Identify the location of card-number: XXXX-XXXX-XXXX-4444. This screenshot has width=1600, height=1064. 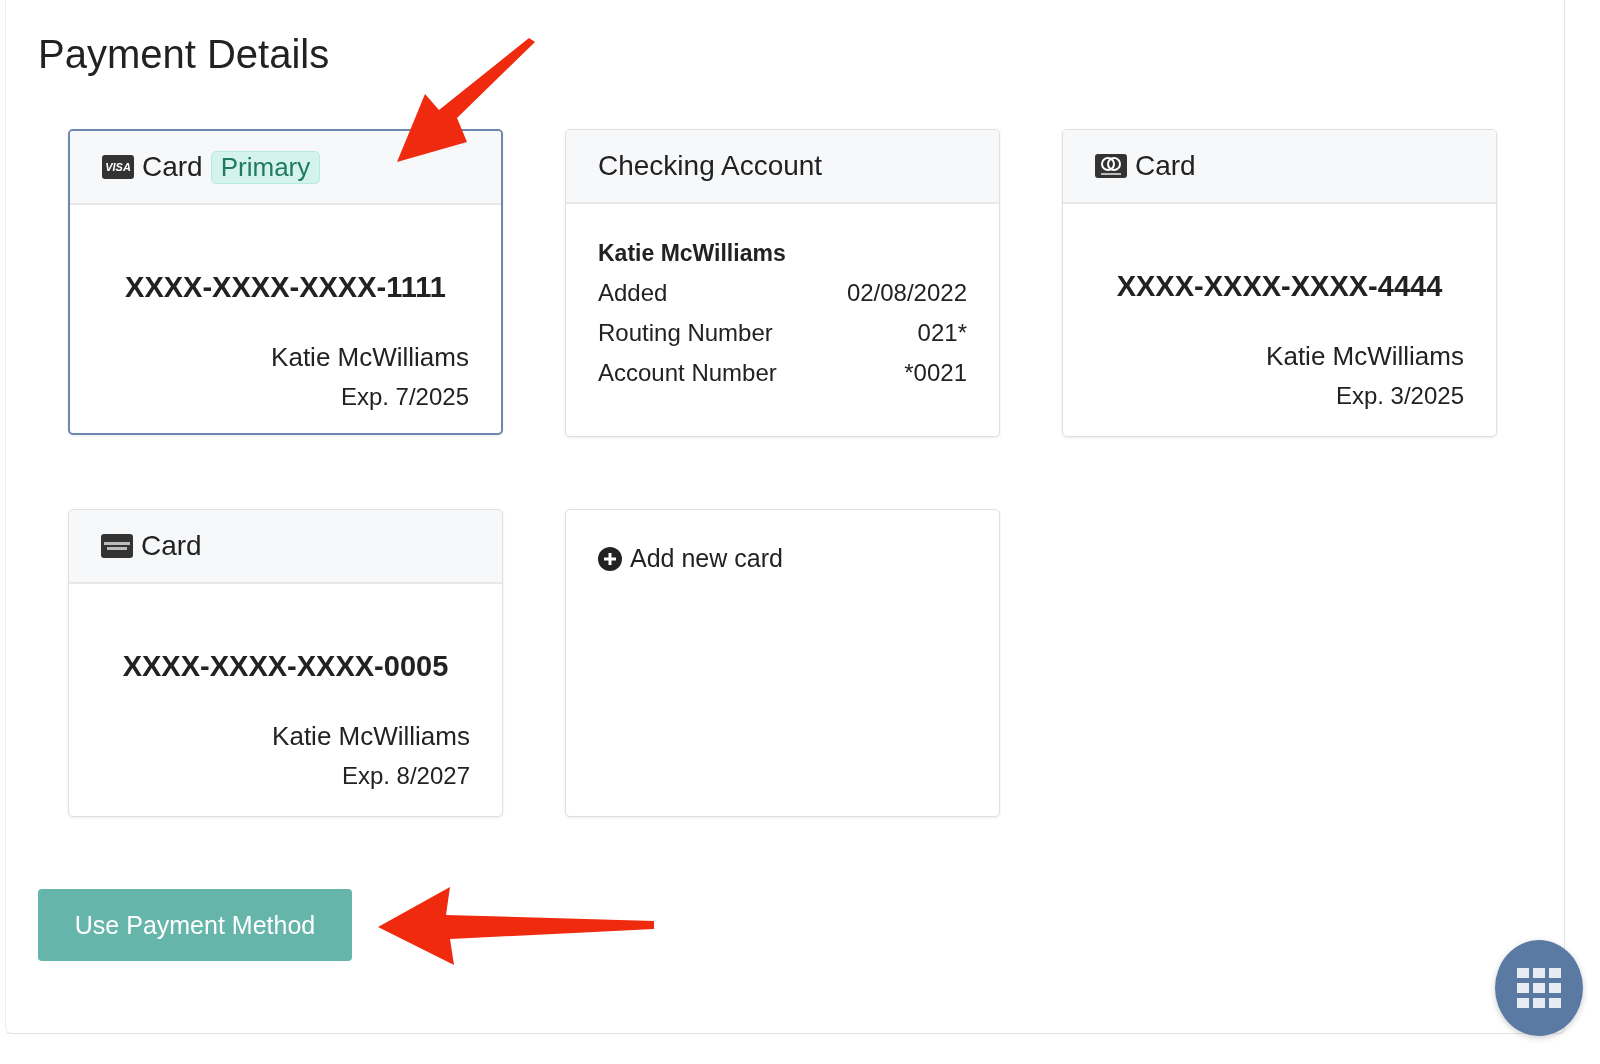
(1279, 286).